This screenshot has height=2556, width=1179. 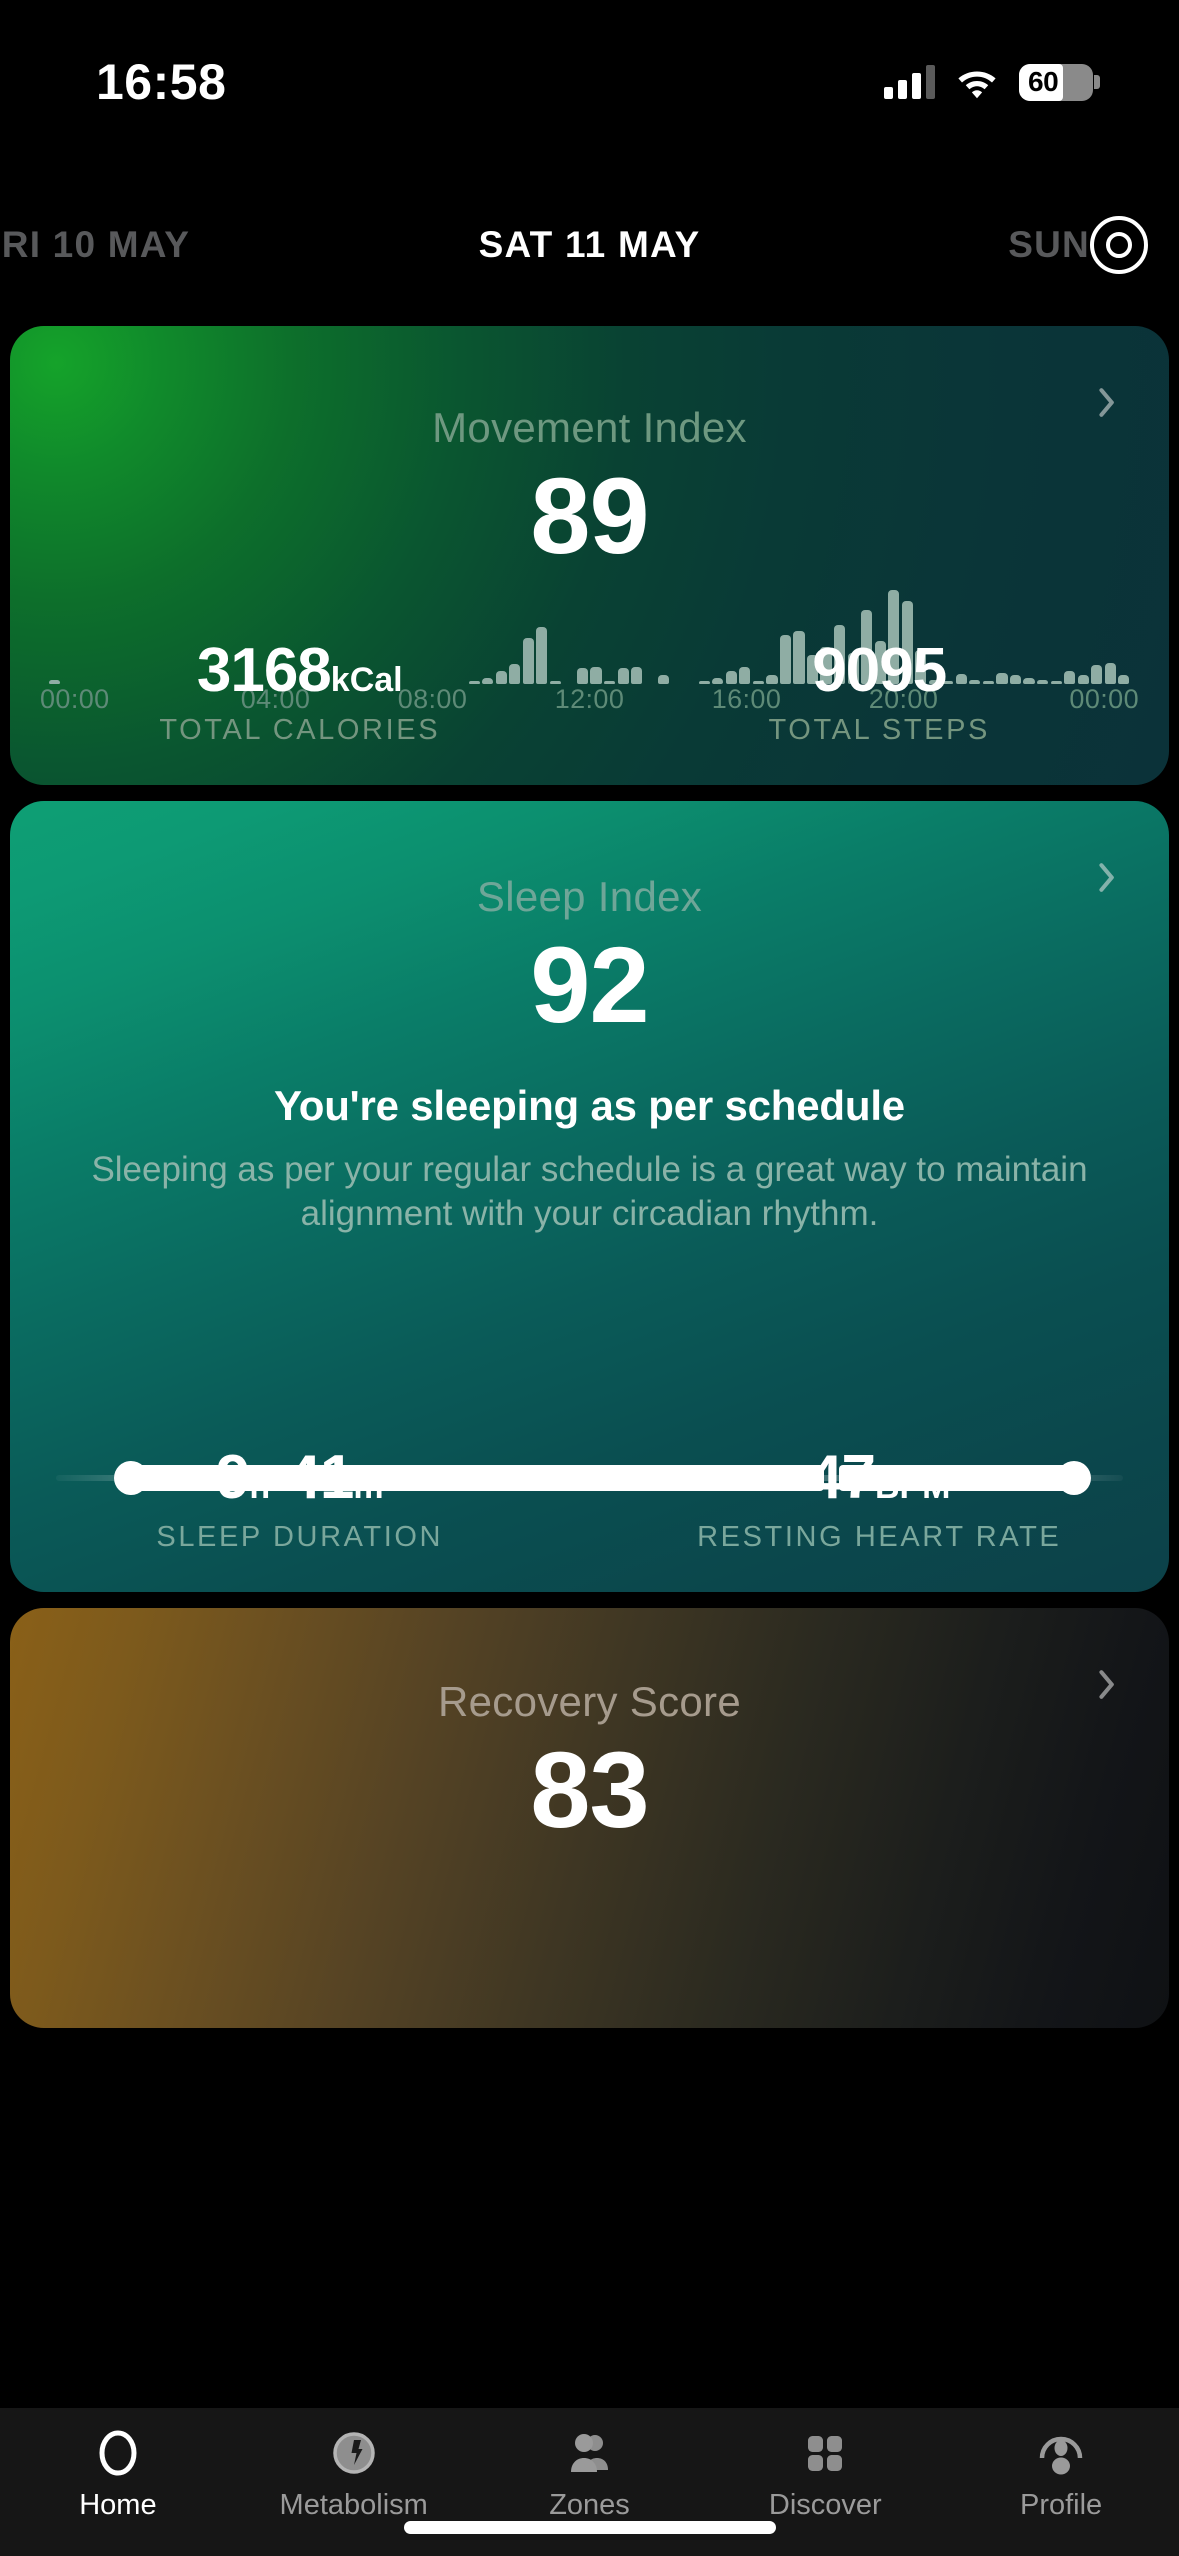 I want to click on tab-profile-label: Profile, so click(x=1061, y=2505).